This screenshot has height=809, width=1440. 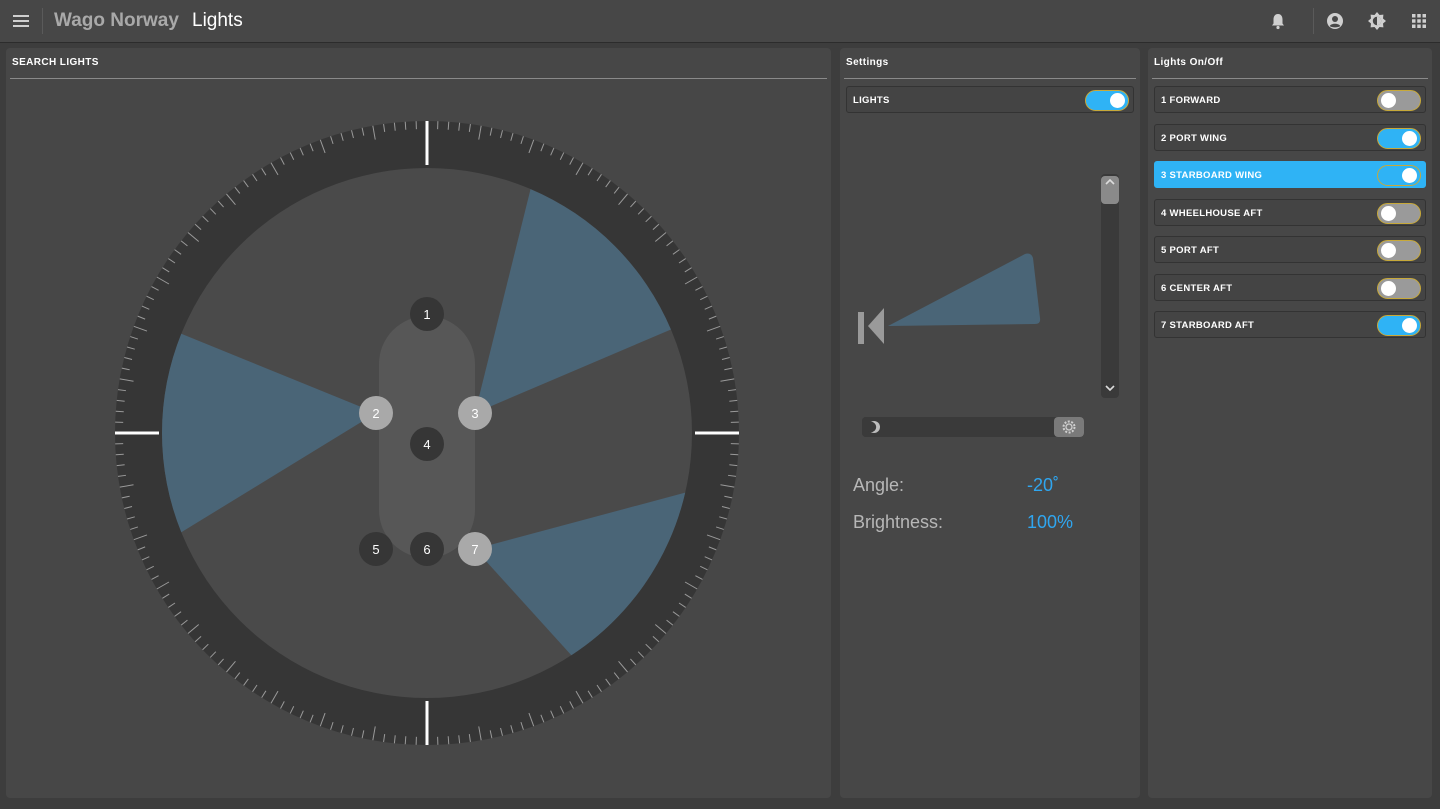 I want to click on bell-icon, so click(x=1278, y=21).